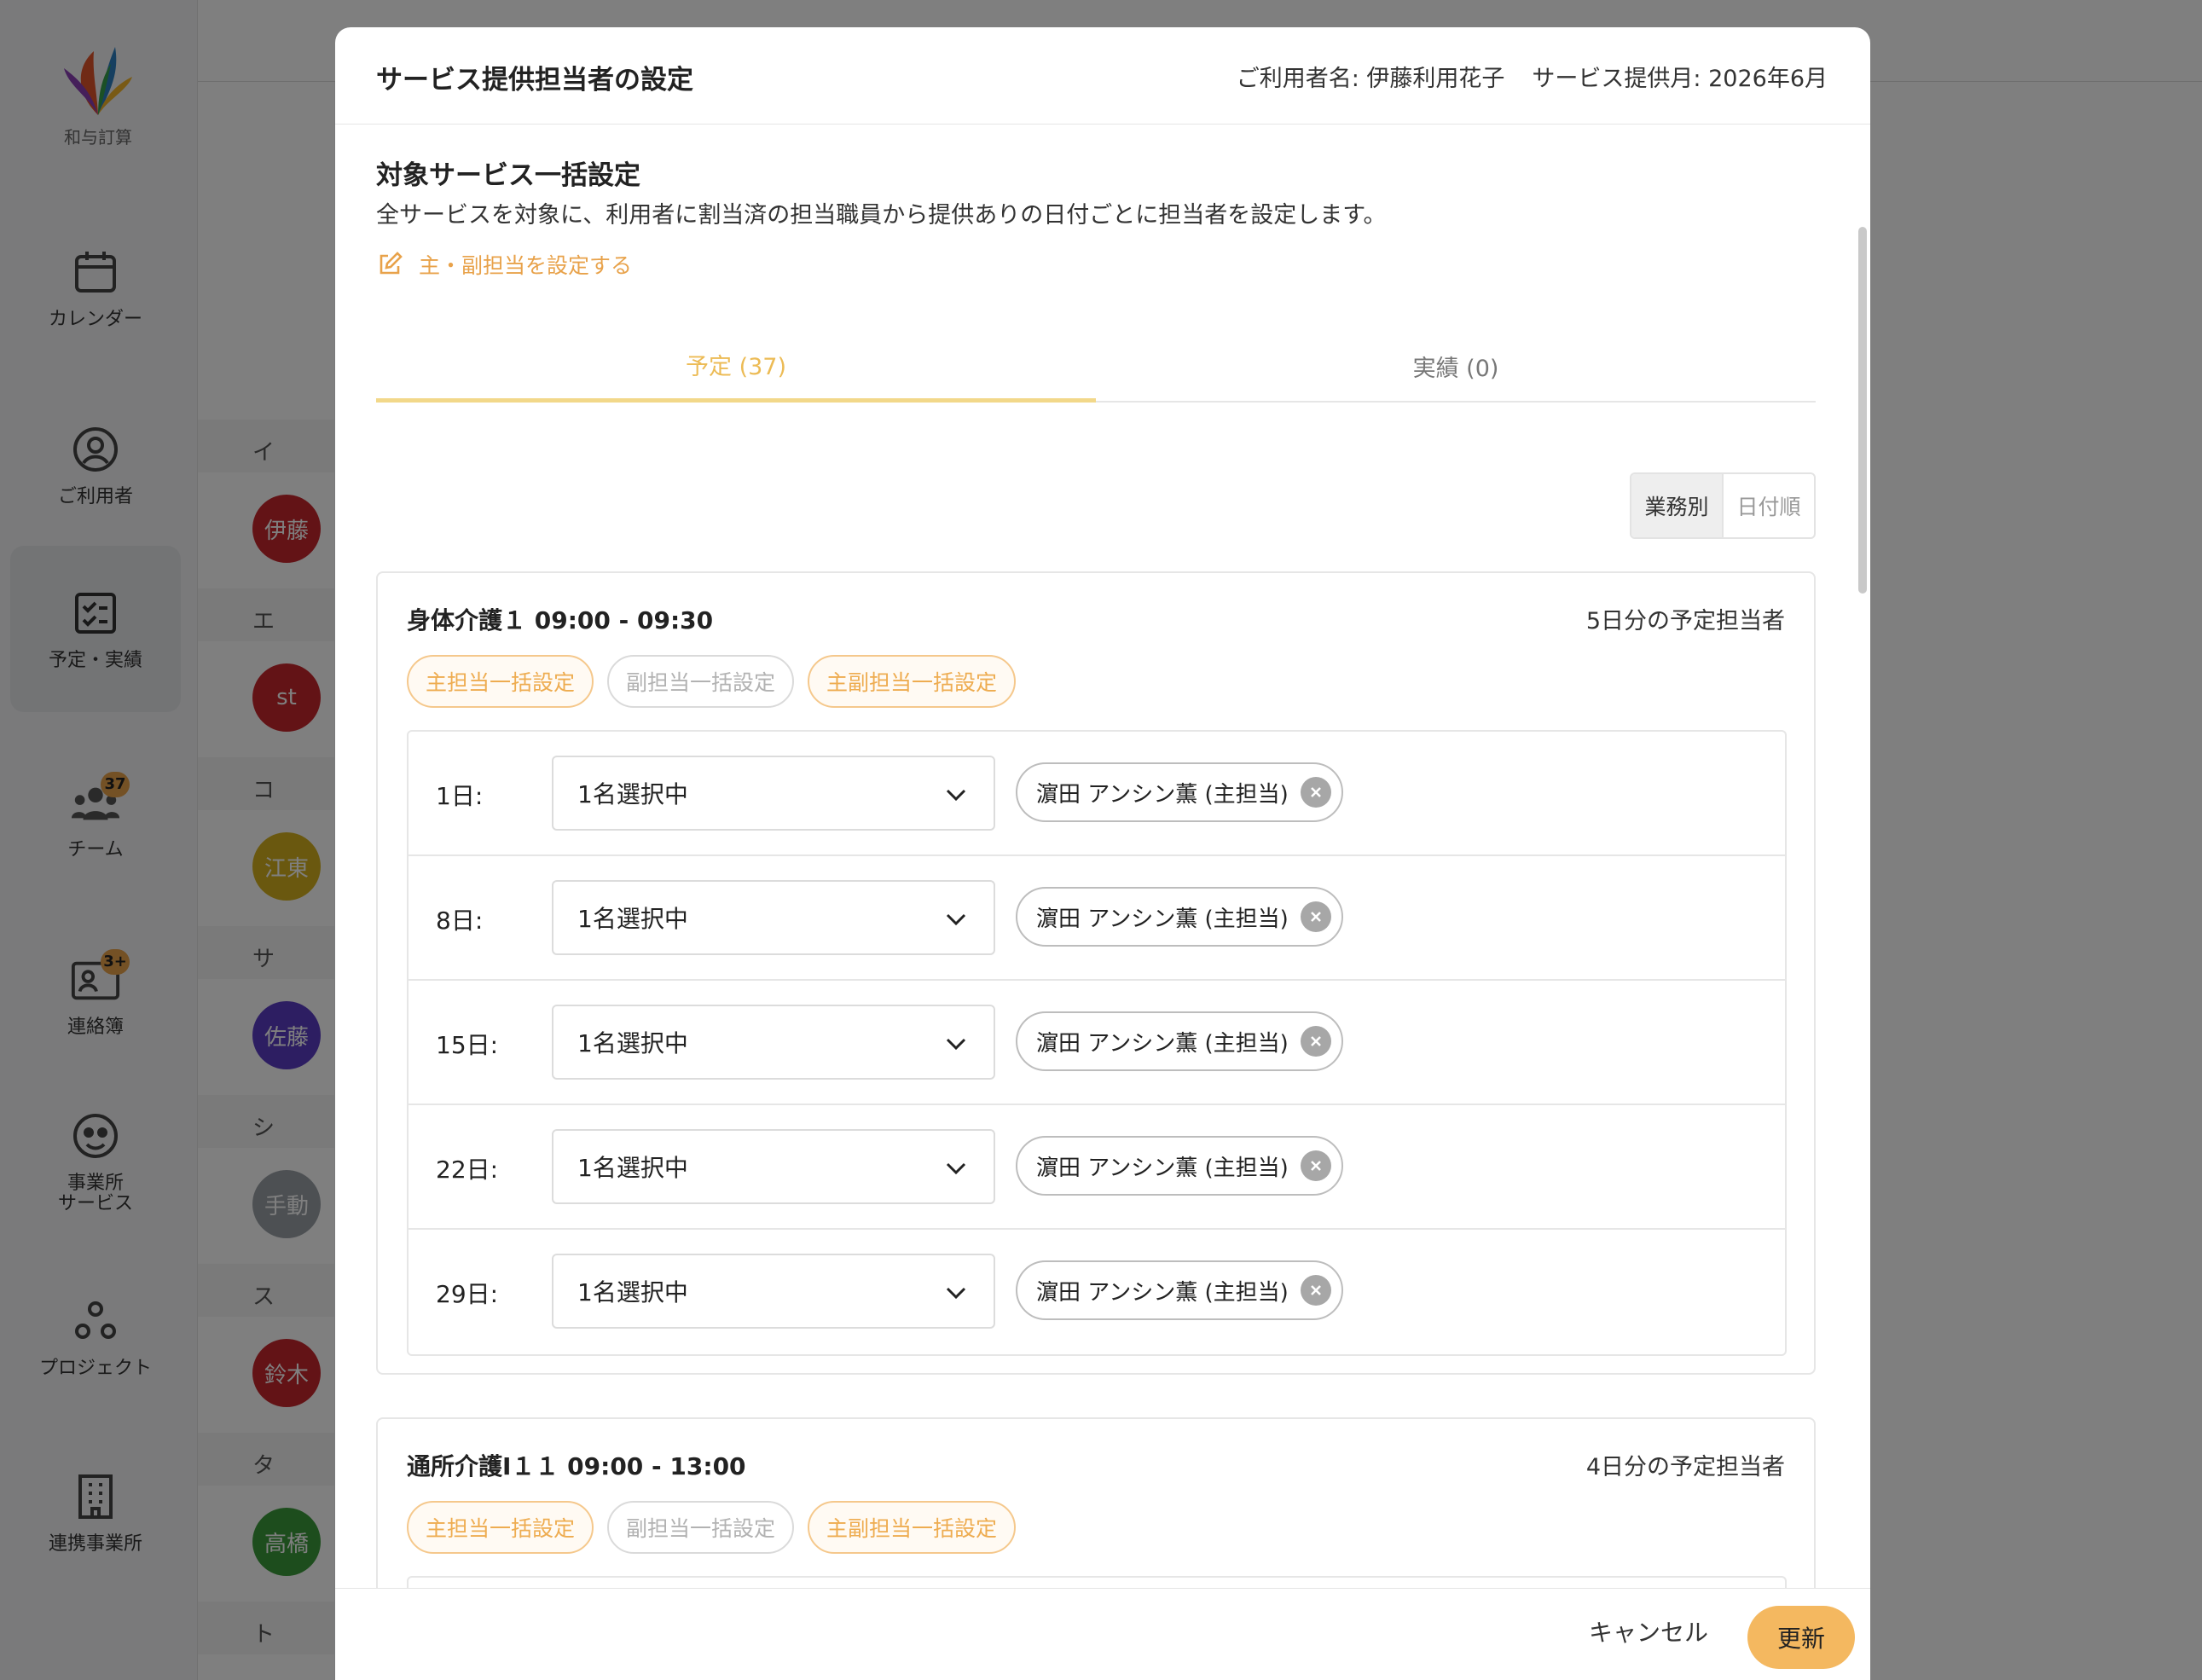 This screenshot has width=2202, height=1680. What do you see at coordinates (468, 1045) in the screenshot?
I see `day-label: 15日:` at bounding box center [468, 1045].